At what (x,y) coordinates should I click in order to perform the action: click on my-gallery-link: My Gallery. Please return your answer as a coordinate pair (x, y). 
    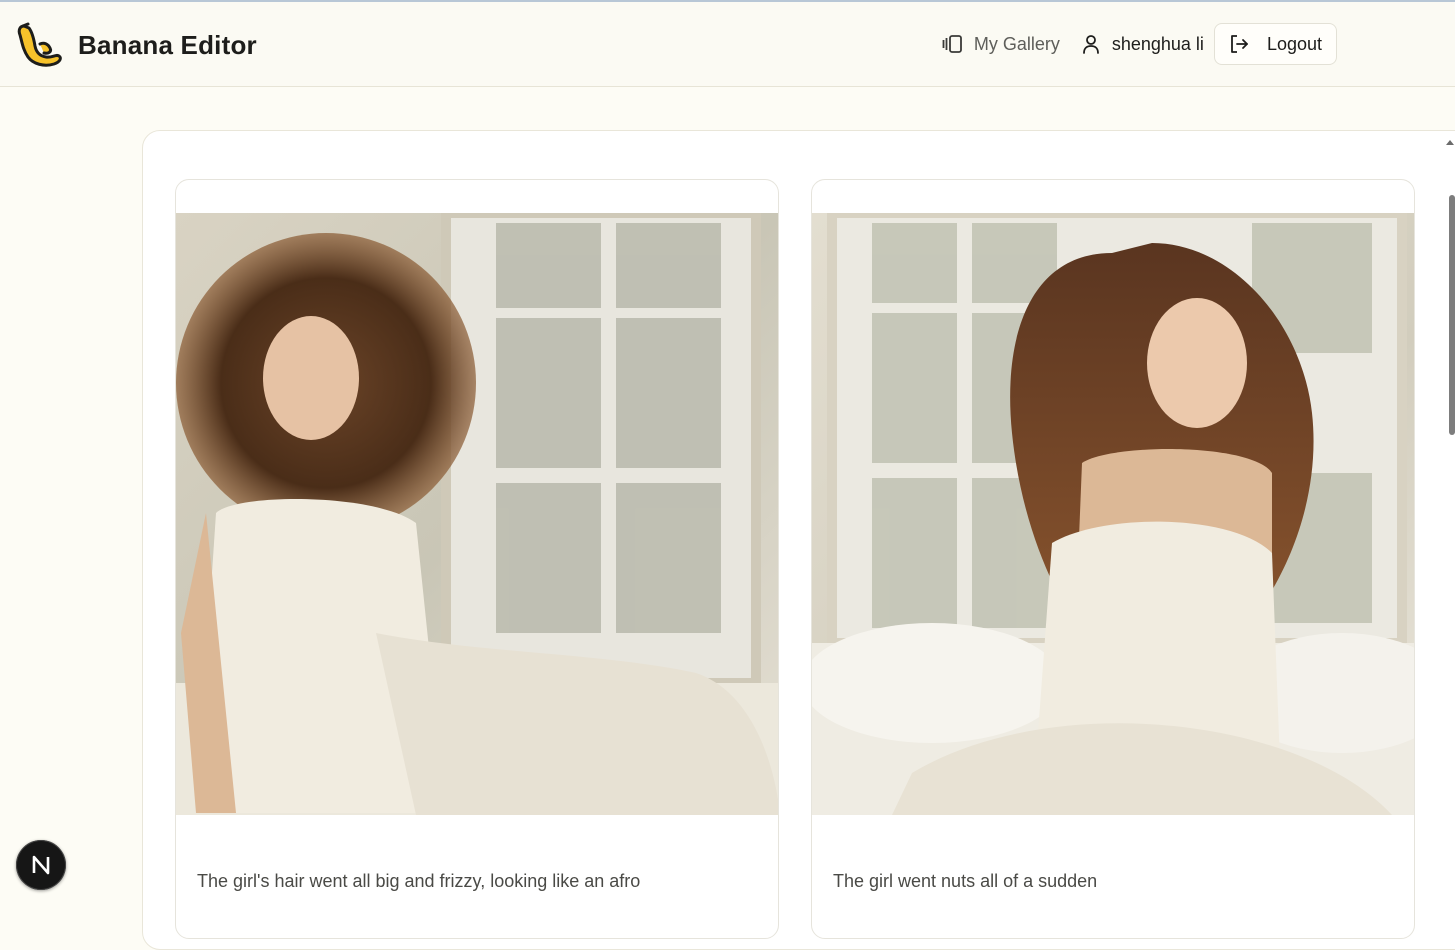
    Looking at the image, I should click on (1001, 44).